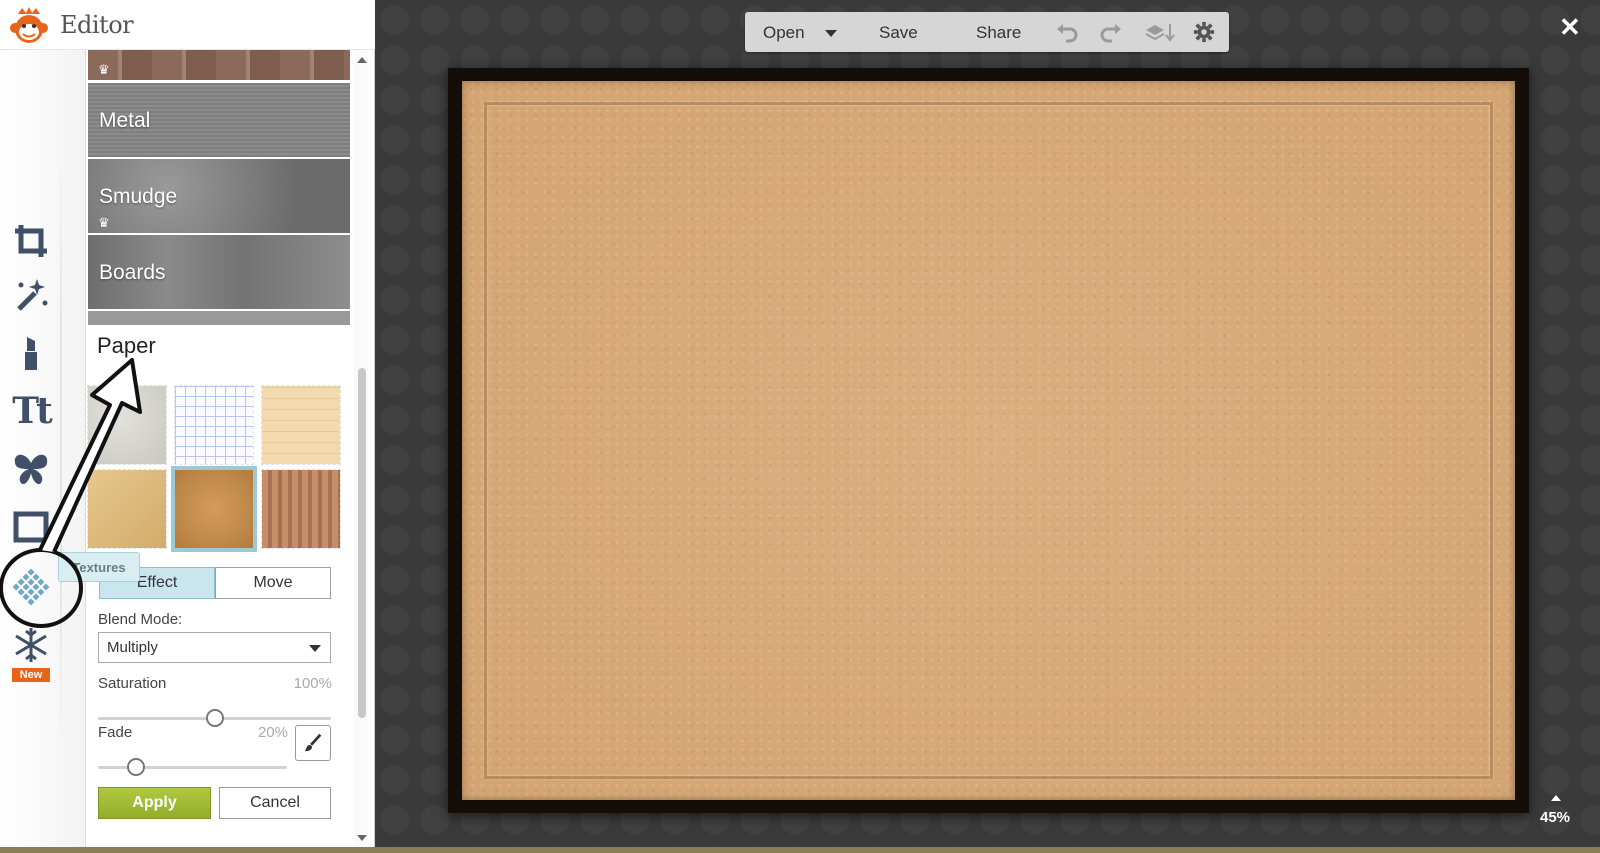 This screenshot has height=853, width=1600. What do you see at coordinates (275, 803) in the screenshot?
I see `cancel-button: Cancel` at bounding box center [275, 803].